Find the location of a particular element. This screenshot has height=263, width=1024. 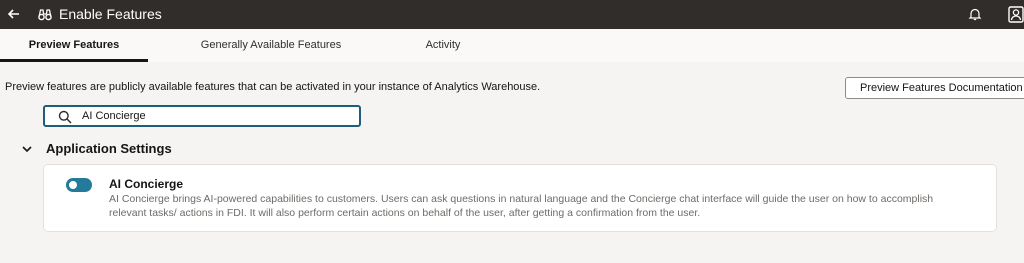

arrow-left-icon is located at coordinates (14, 14).